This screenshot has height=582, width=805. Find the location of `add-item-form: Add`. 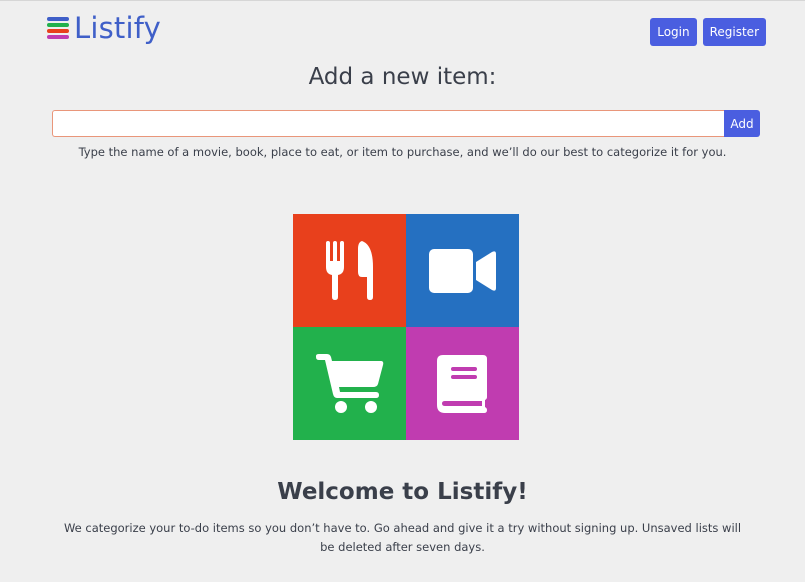

add-item-form: Add is located at coordinates (406, 123).